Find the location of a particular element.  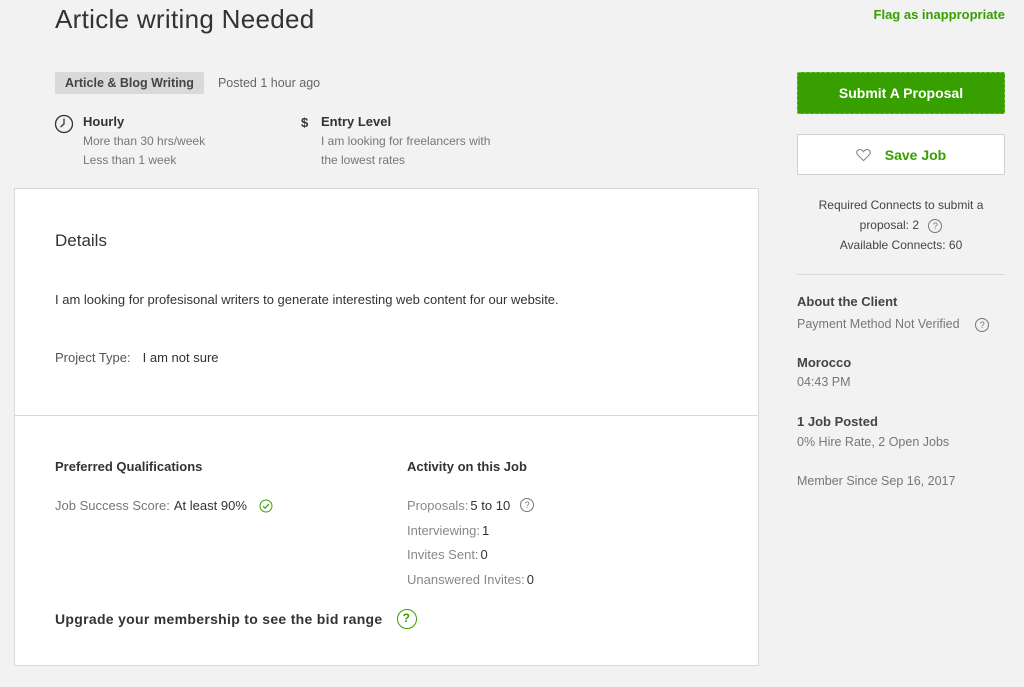

posted-time: Posted 1 hour ago is located at coordinates (269, 83).